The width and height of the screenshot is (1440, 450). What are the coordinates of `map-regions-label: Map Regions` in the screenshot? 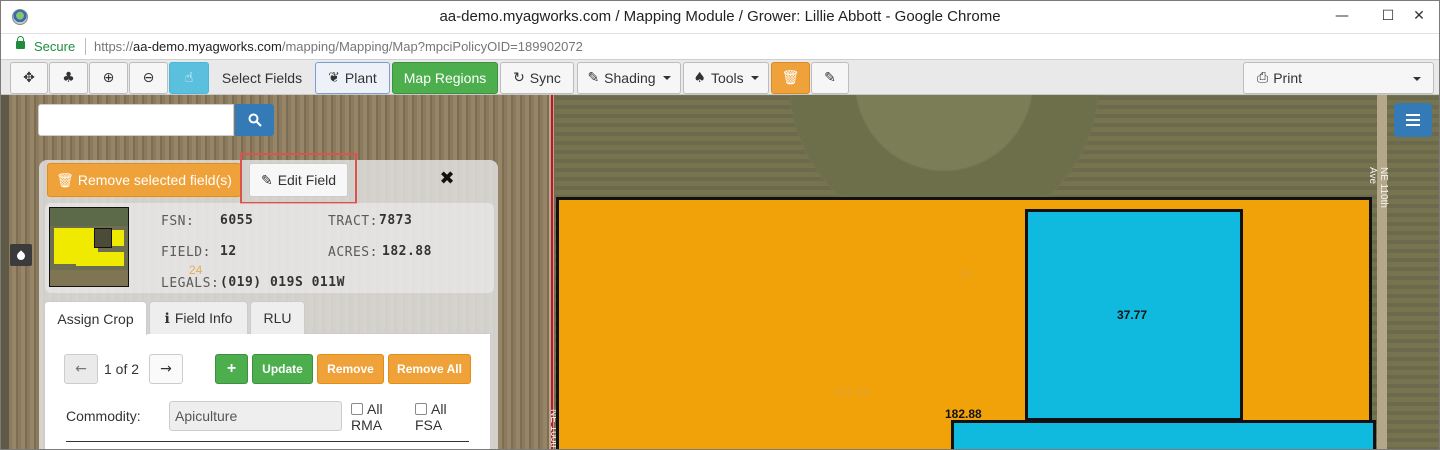 It's located at (445, 78).